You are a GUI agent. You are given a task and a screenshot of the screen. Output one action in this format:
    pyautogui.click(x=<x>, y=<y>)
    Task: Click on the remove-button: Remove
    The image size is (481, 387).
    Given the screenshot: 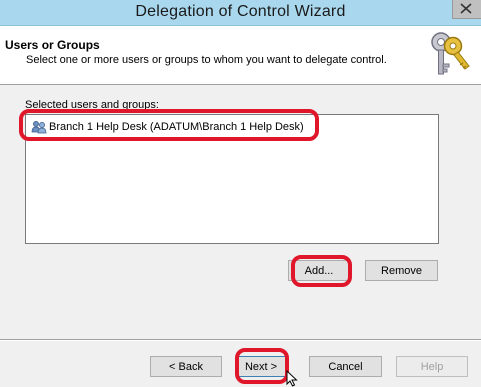 What is the action you would take?
    pyautogui.click(x=401, y=270)
    